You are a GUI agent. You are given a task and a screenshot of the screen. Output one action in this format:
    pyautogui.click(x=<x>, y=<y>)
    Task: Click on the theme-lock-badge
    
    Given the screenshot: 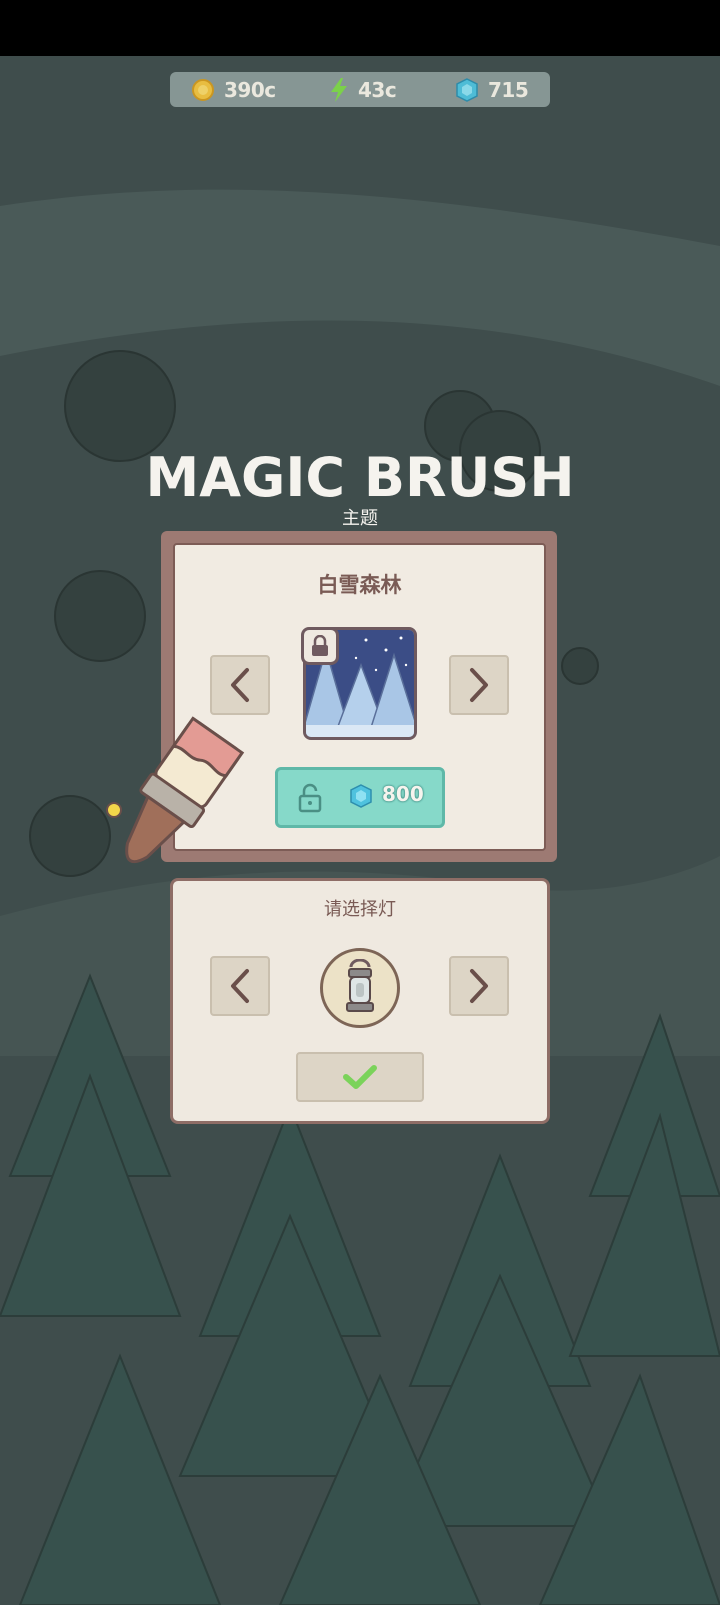 What is the action you would take?
    pyautogui.click(x=320, y=646)
    